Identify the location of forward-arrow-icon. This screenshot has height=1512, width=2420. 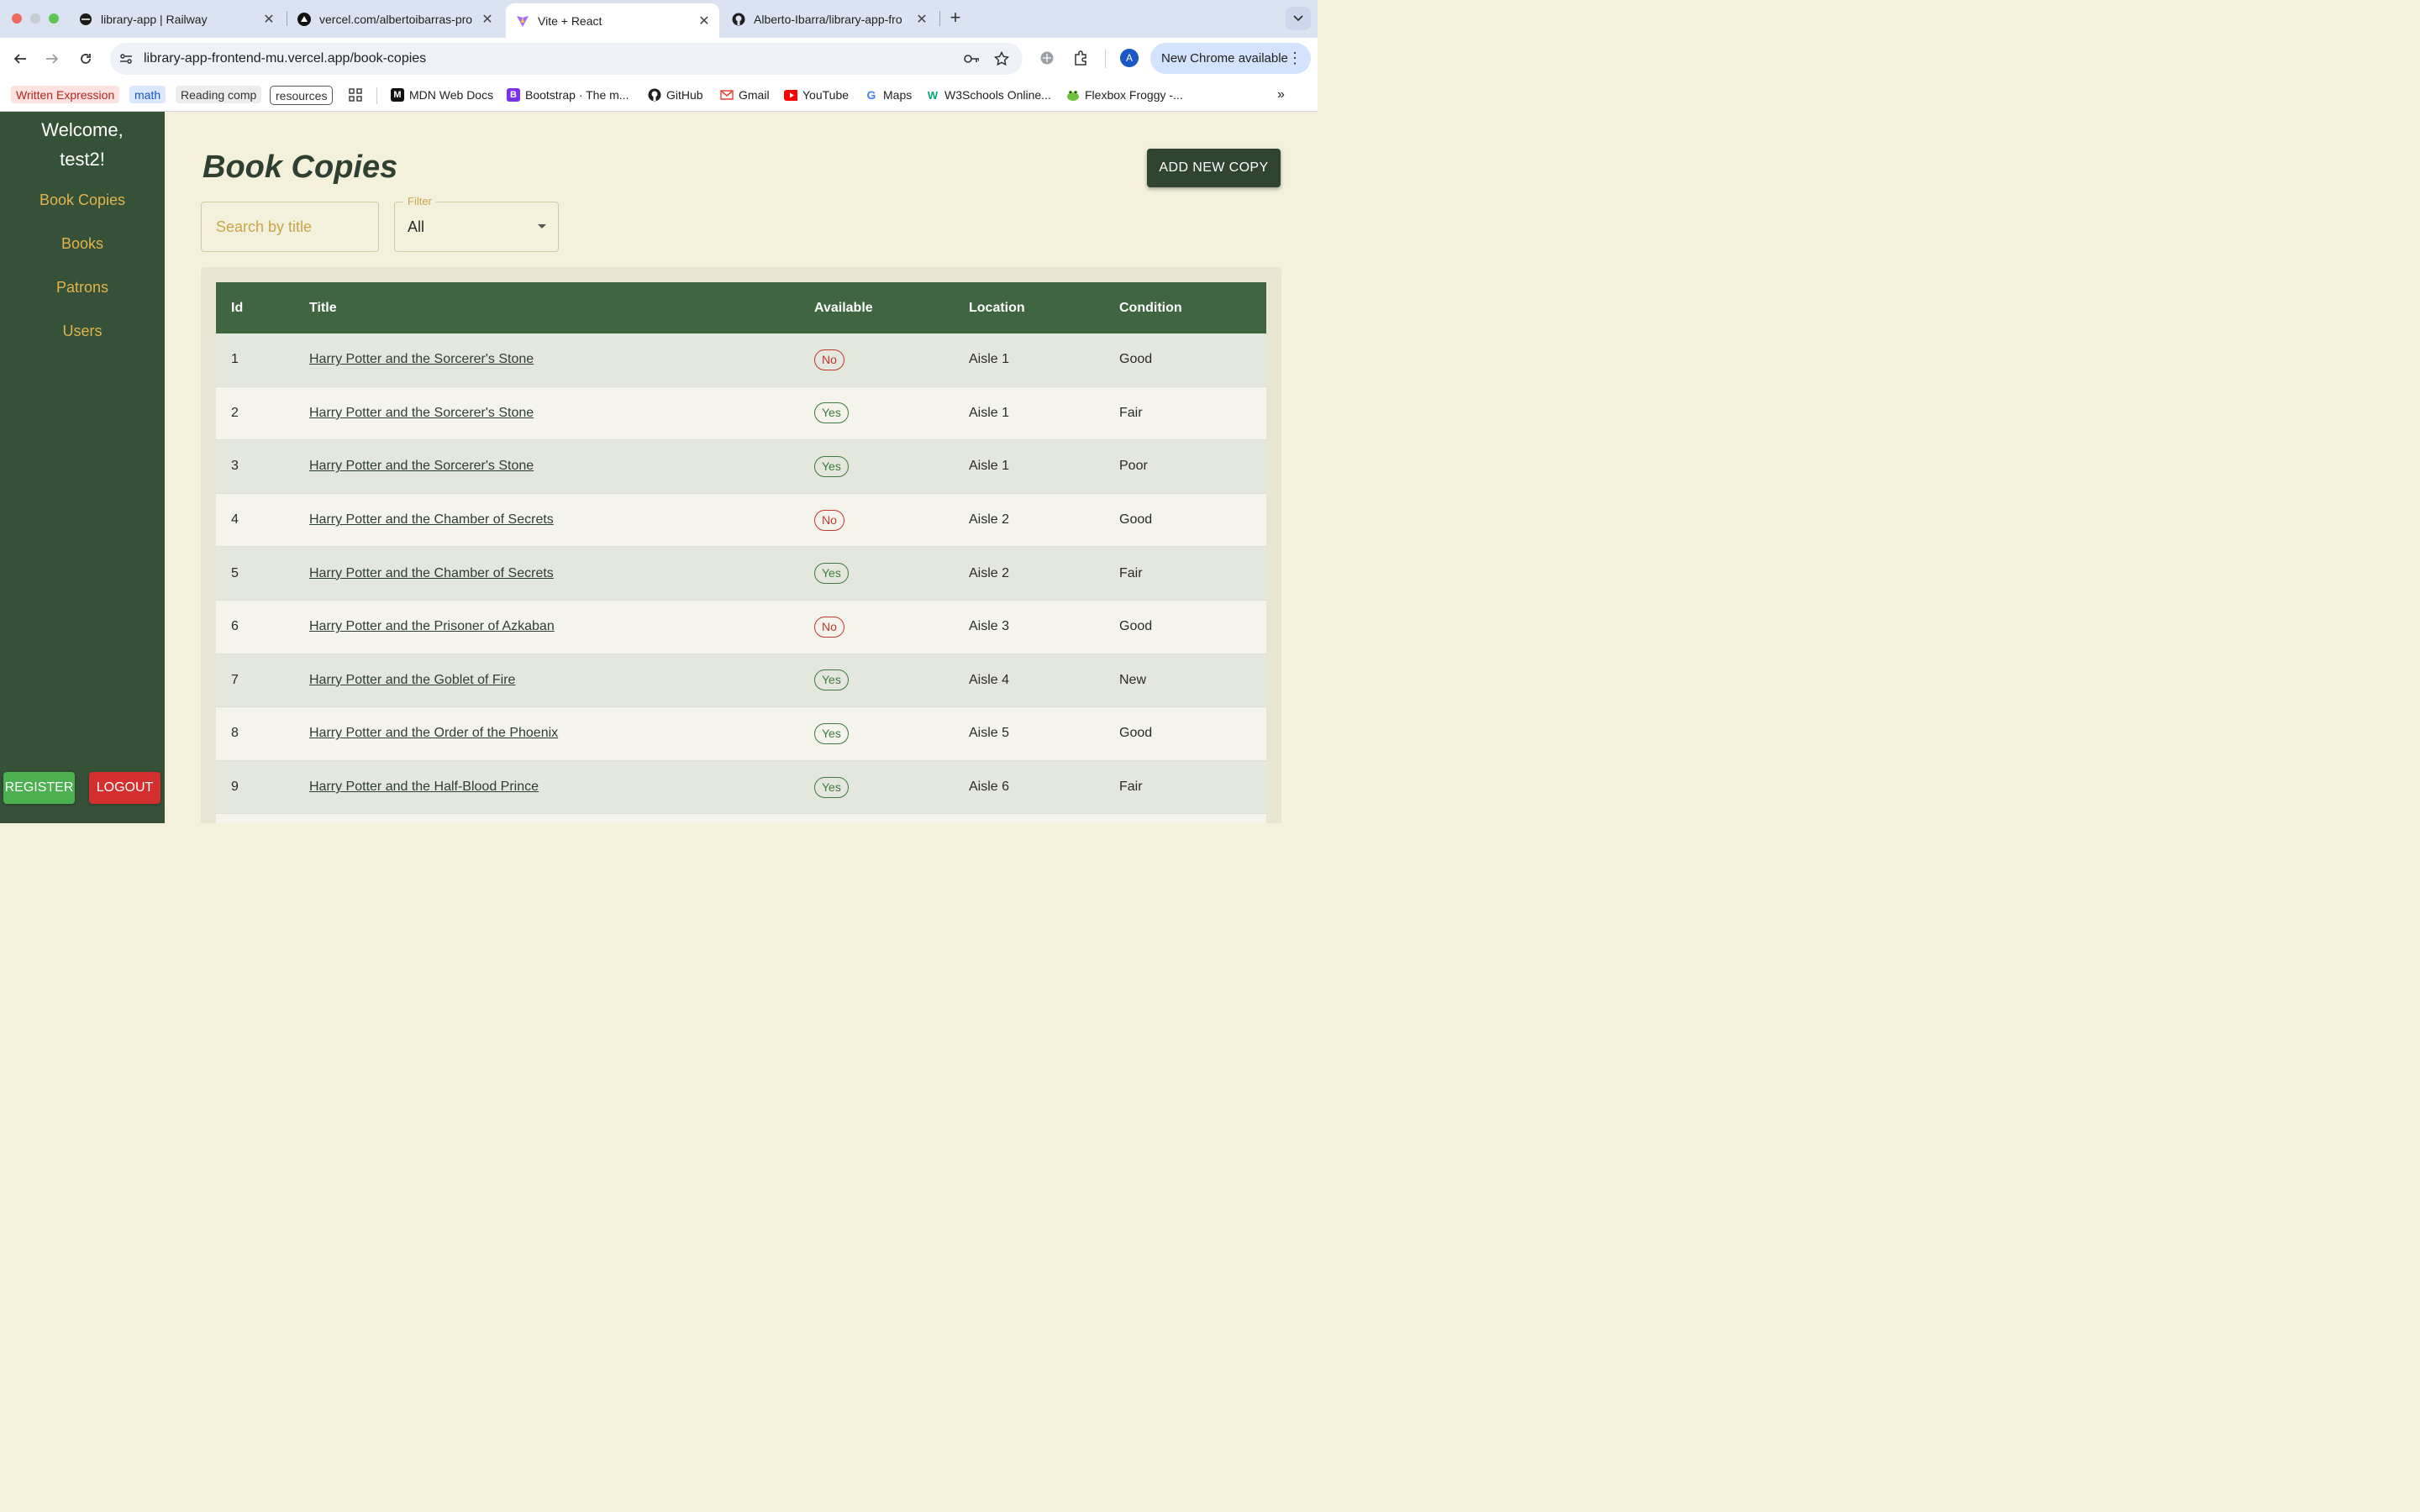
(52, 59).